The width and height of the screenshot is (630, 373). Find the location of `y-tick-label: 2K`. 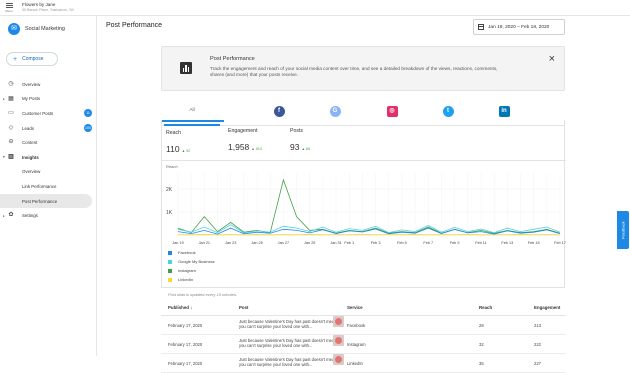

y-tick-label: 2K is located at coordinates (169, 190).